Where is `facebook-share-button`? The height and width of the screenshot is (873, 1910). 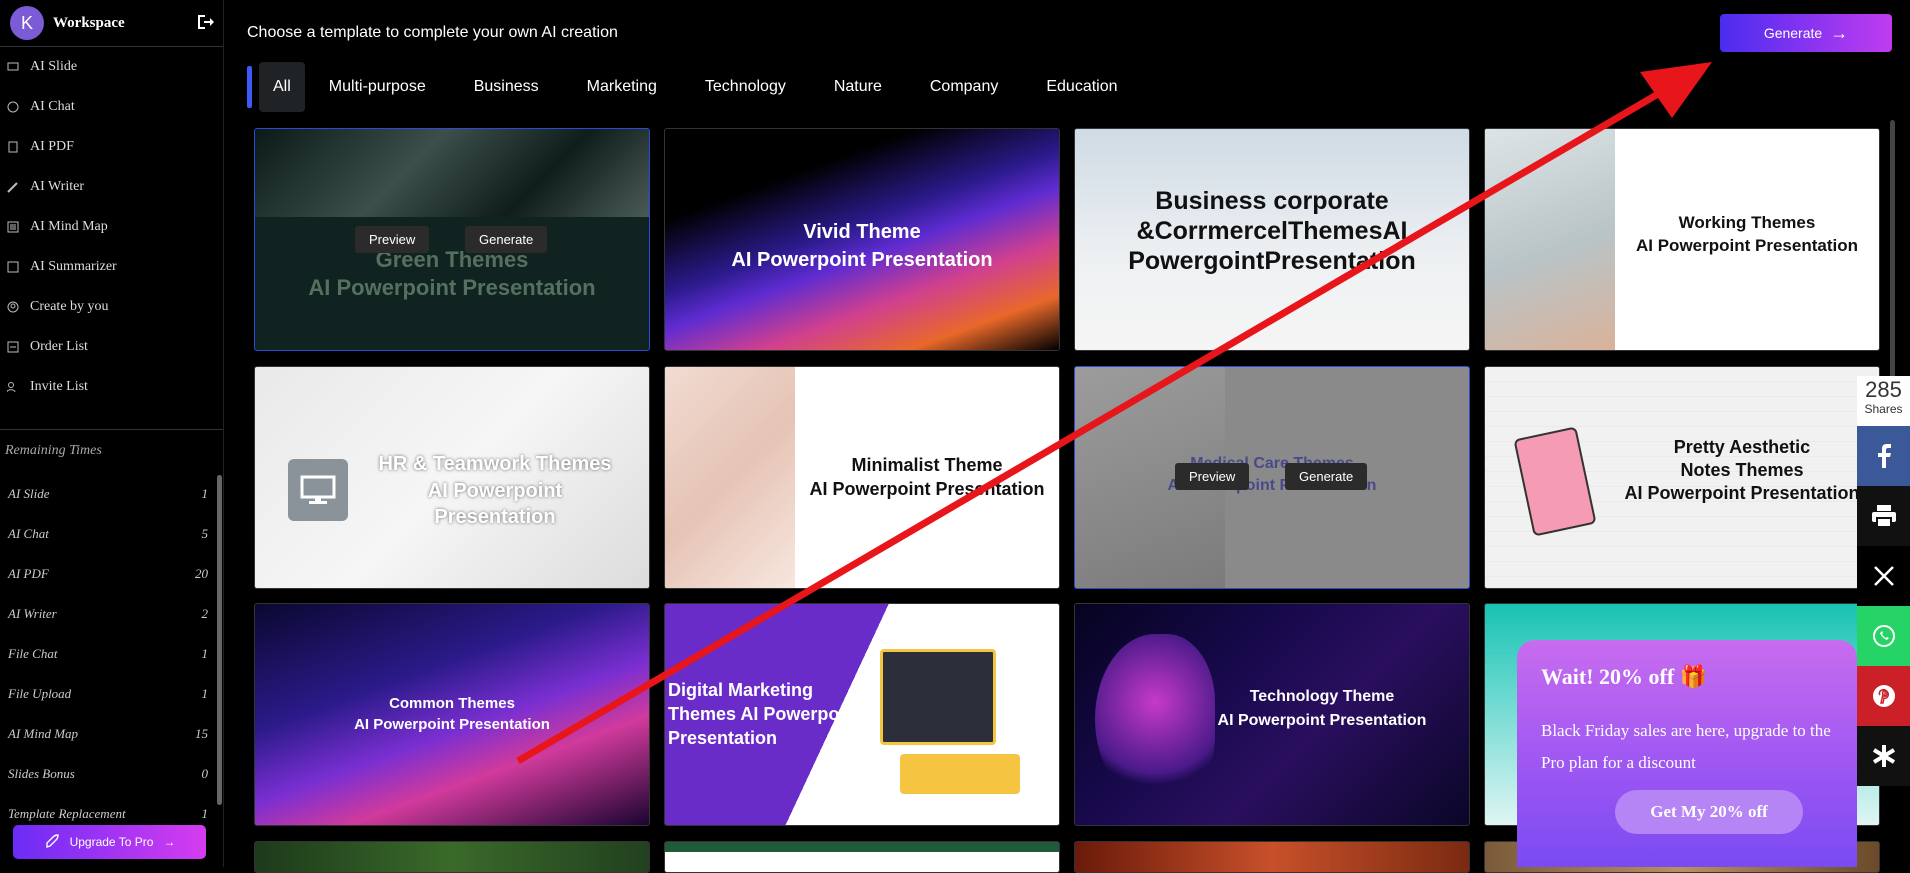
facebook-share-button is located at coordinates (1883, 456).